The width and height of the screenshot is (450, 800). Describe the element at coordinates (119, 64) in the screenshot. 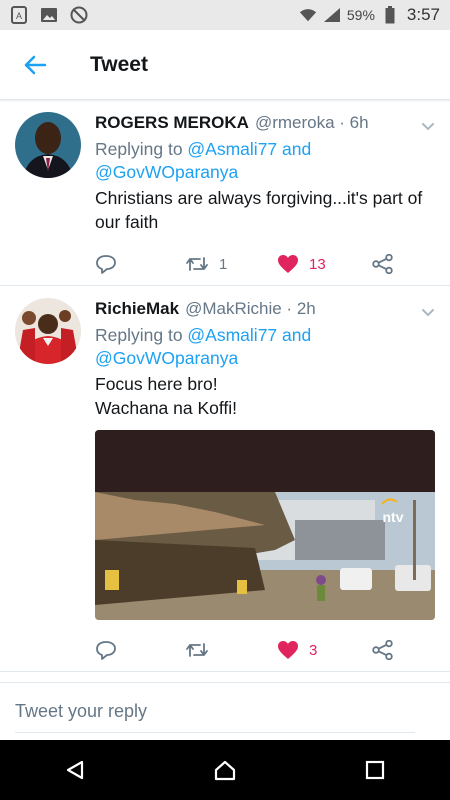

I see `page-title: Tweet` at that location.